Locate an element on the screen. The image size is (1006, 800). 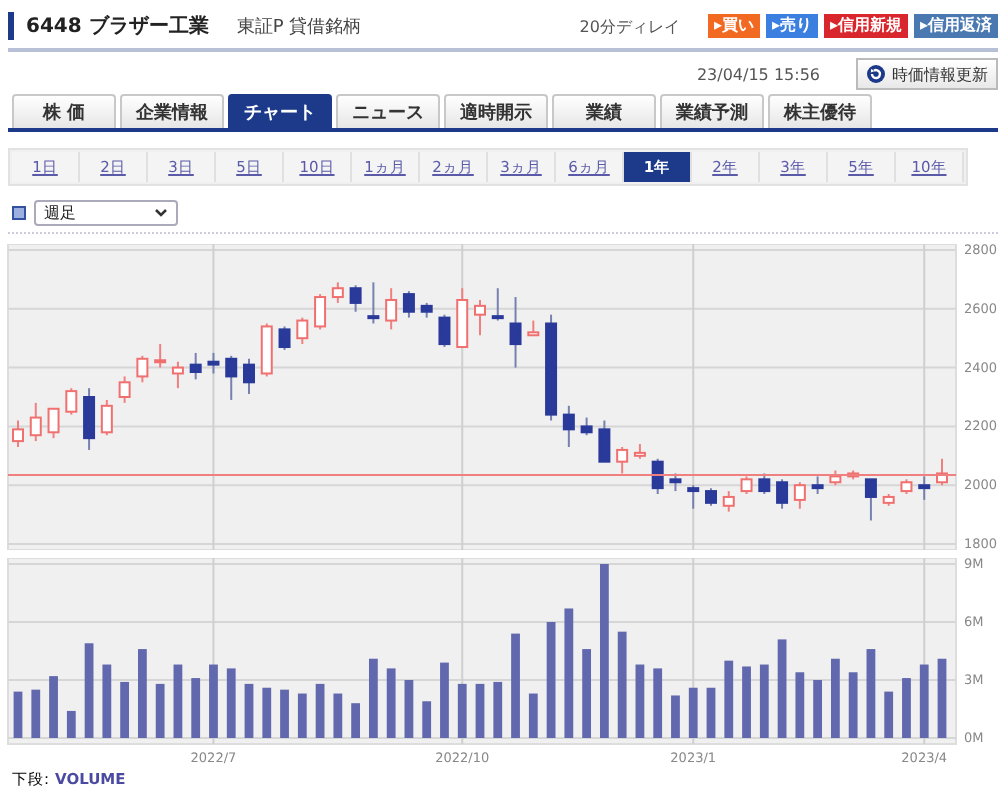
nav-tab: チャート is located at coordinates (280, 111).